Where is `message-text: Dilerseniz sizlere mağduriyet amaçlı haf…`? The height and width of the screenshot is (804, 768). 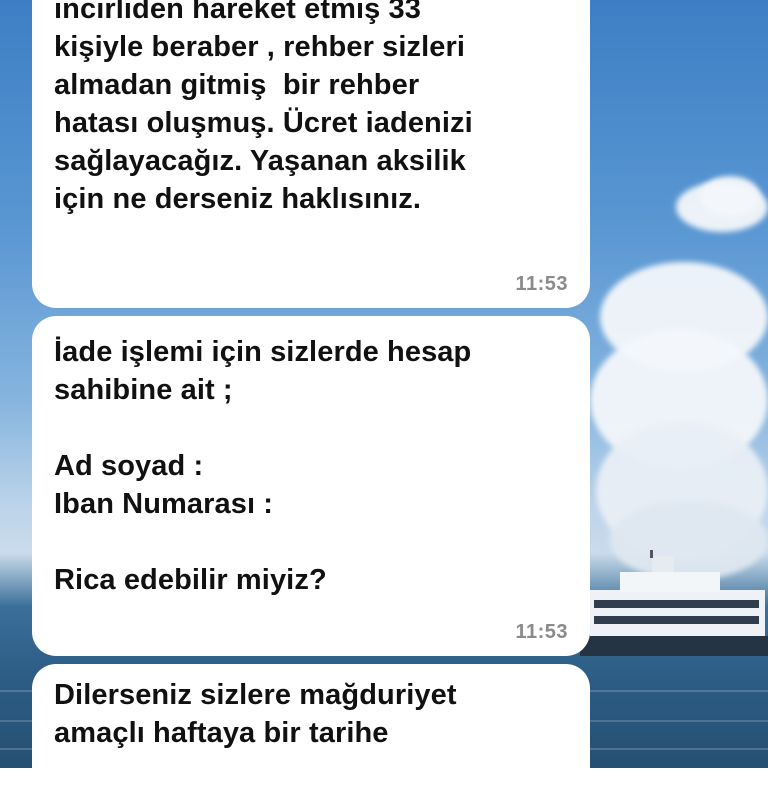 message-text: Dilerseniz sizlere mağduriyet amaçlı haf… is located at coordinates (255, 714).